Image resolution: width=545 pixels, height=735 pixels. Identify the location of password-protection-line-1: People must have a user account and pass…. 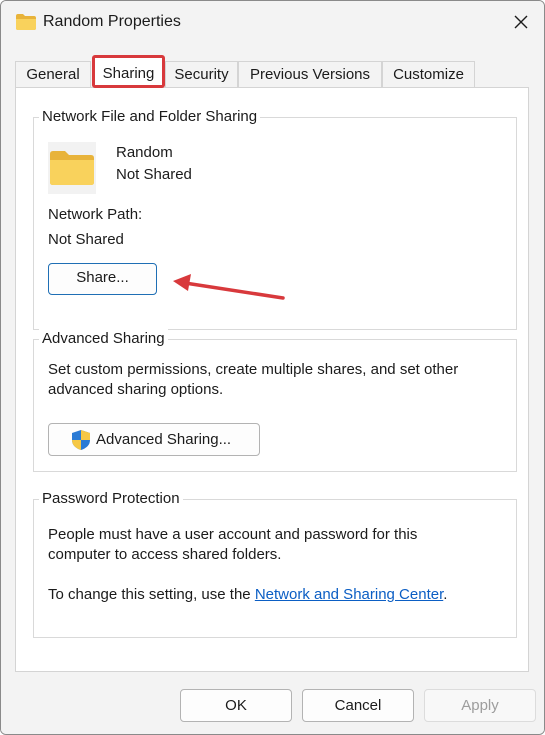
(233, 534).